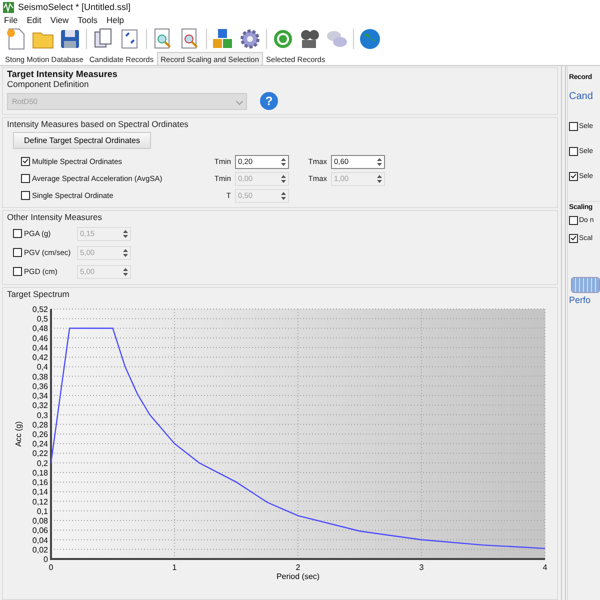  I want to click on axis-tick-label: 0,28, so click(40, 425).